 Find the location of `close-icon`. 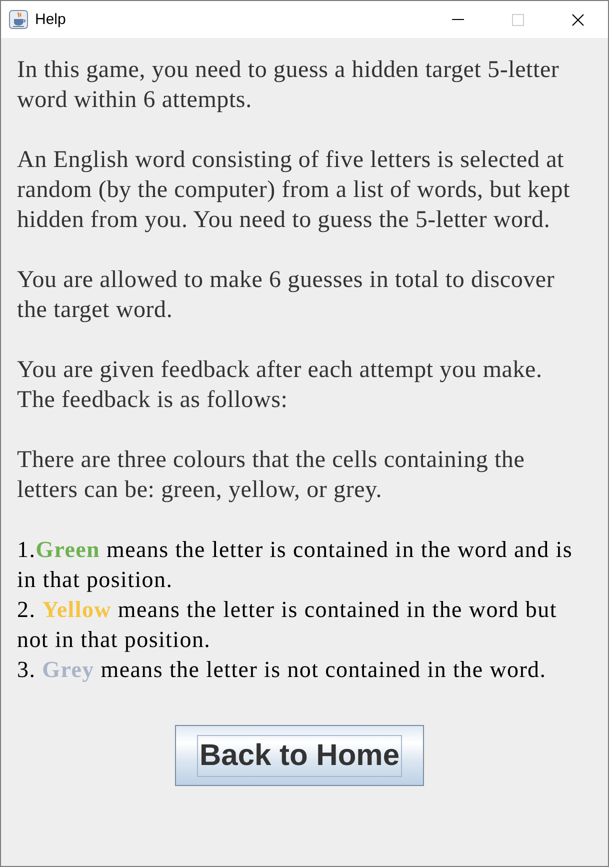

close-icon is located at coordinates (578, 20).